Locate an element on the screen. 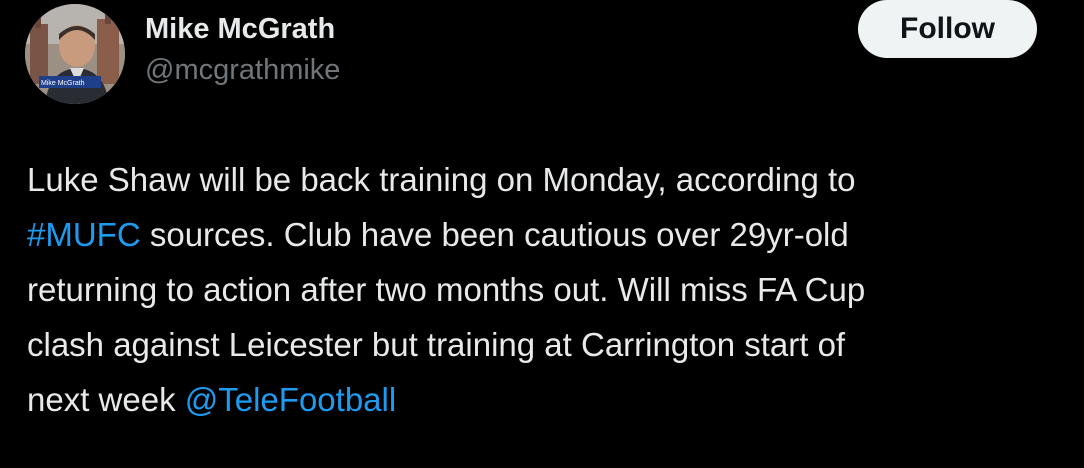  mention-link: @TeleFootball is located at coordinates (290, 399).